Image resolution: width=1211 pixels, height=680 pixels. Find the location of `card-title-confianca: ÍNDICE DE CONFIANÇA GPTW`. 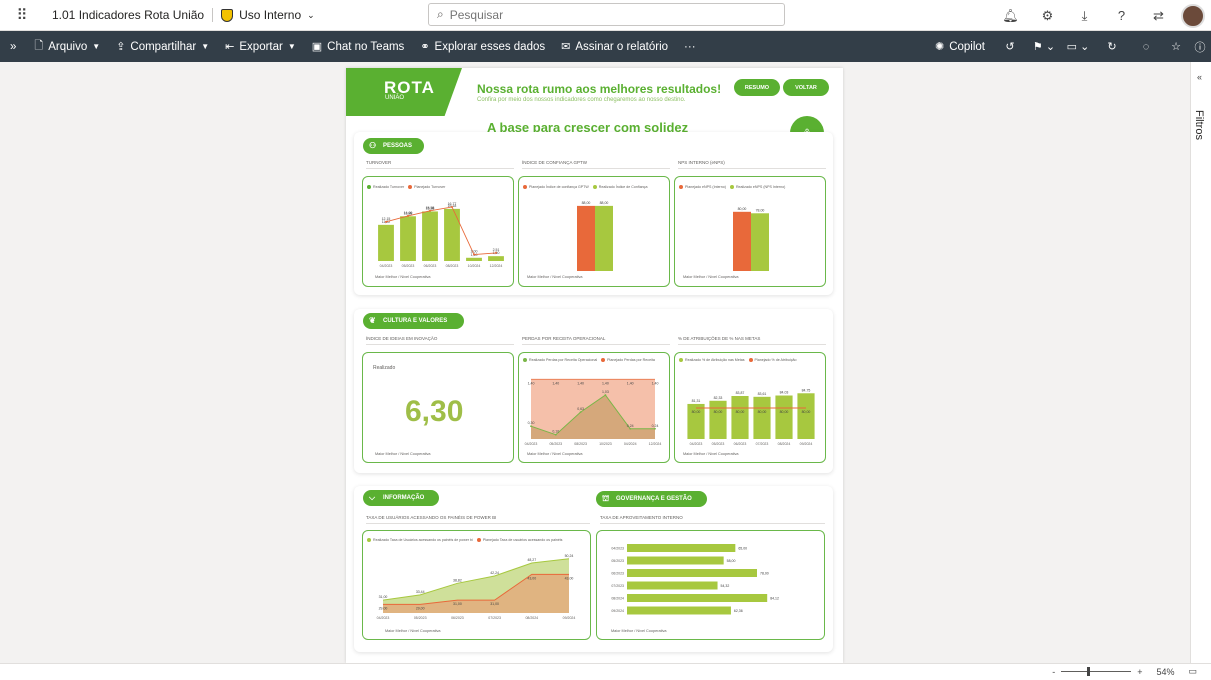

card-title-confianca: ÍNDICE DE CONFIANÇA GPTW is located at coordinates (555, 162).